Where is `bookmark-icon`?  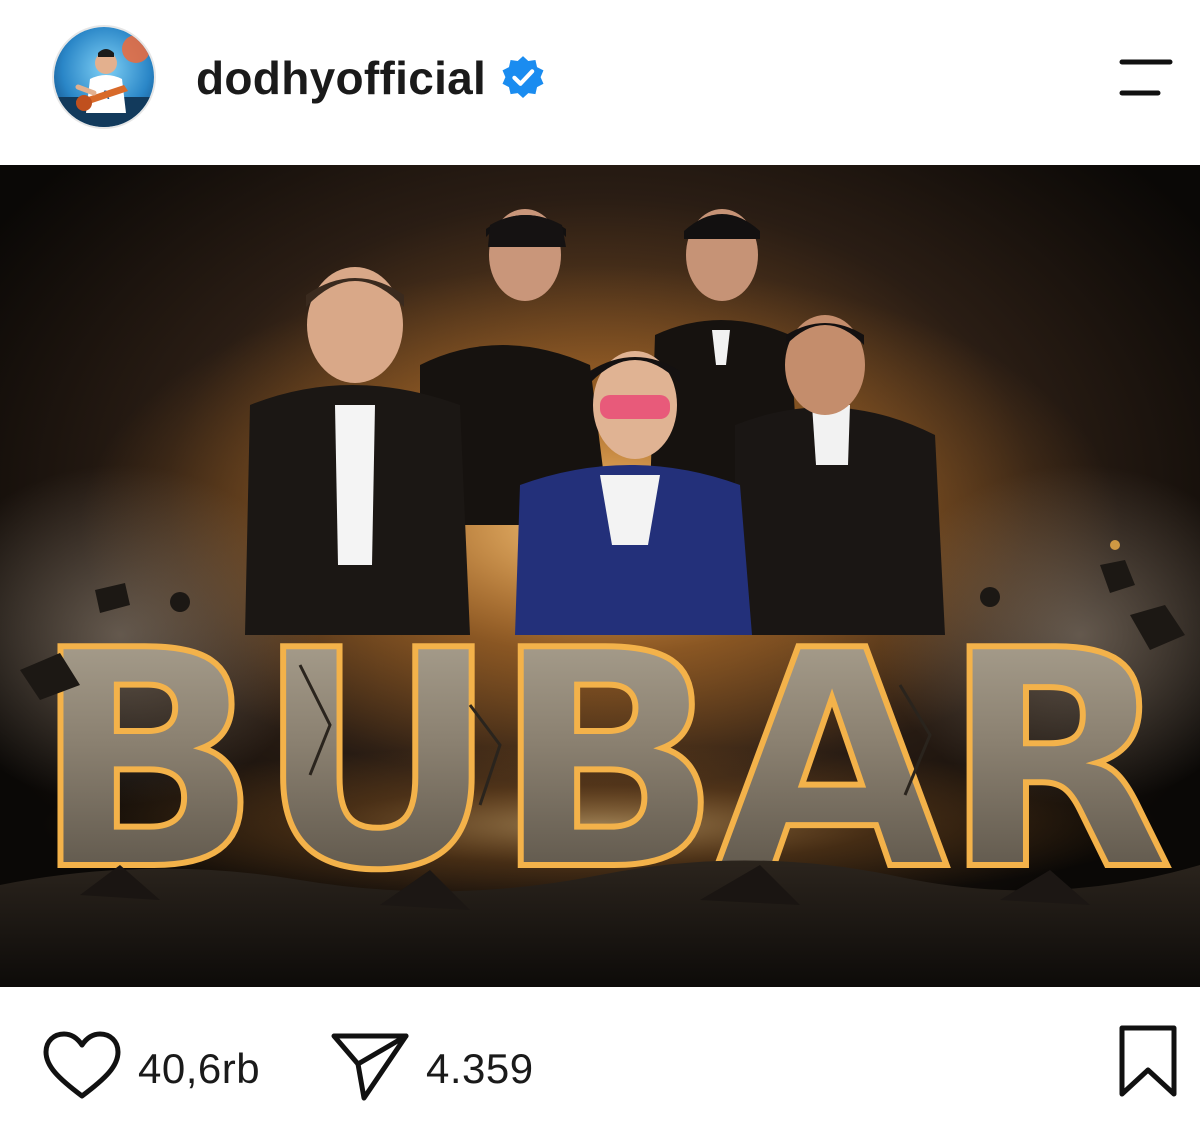
bookmark-icon is located at coordinates (1148, 1061).